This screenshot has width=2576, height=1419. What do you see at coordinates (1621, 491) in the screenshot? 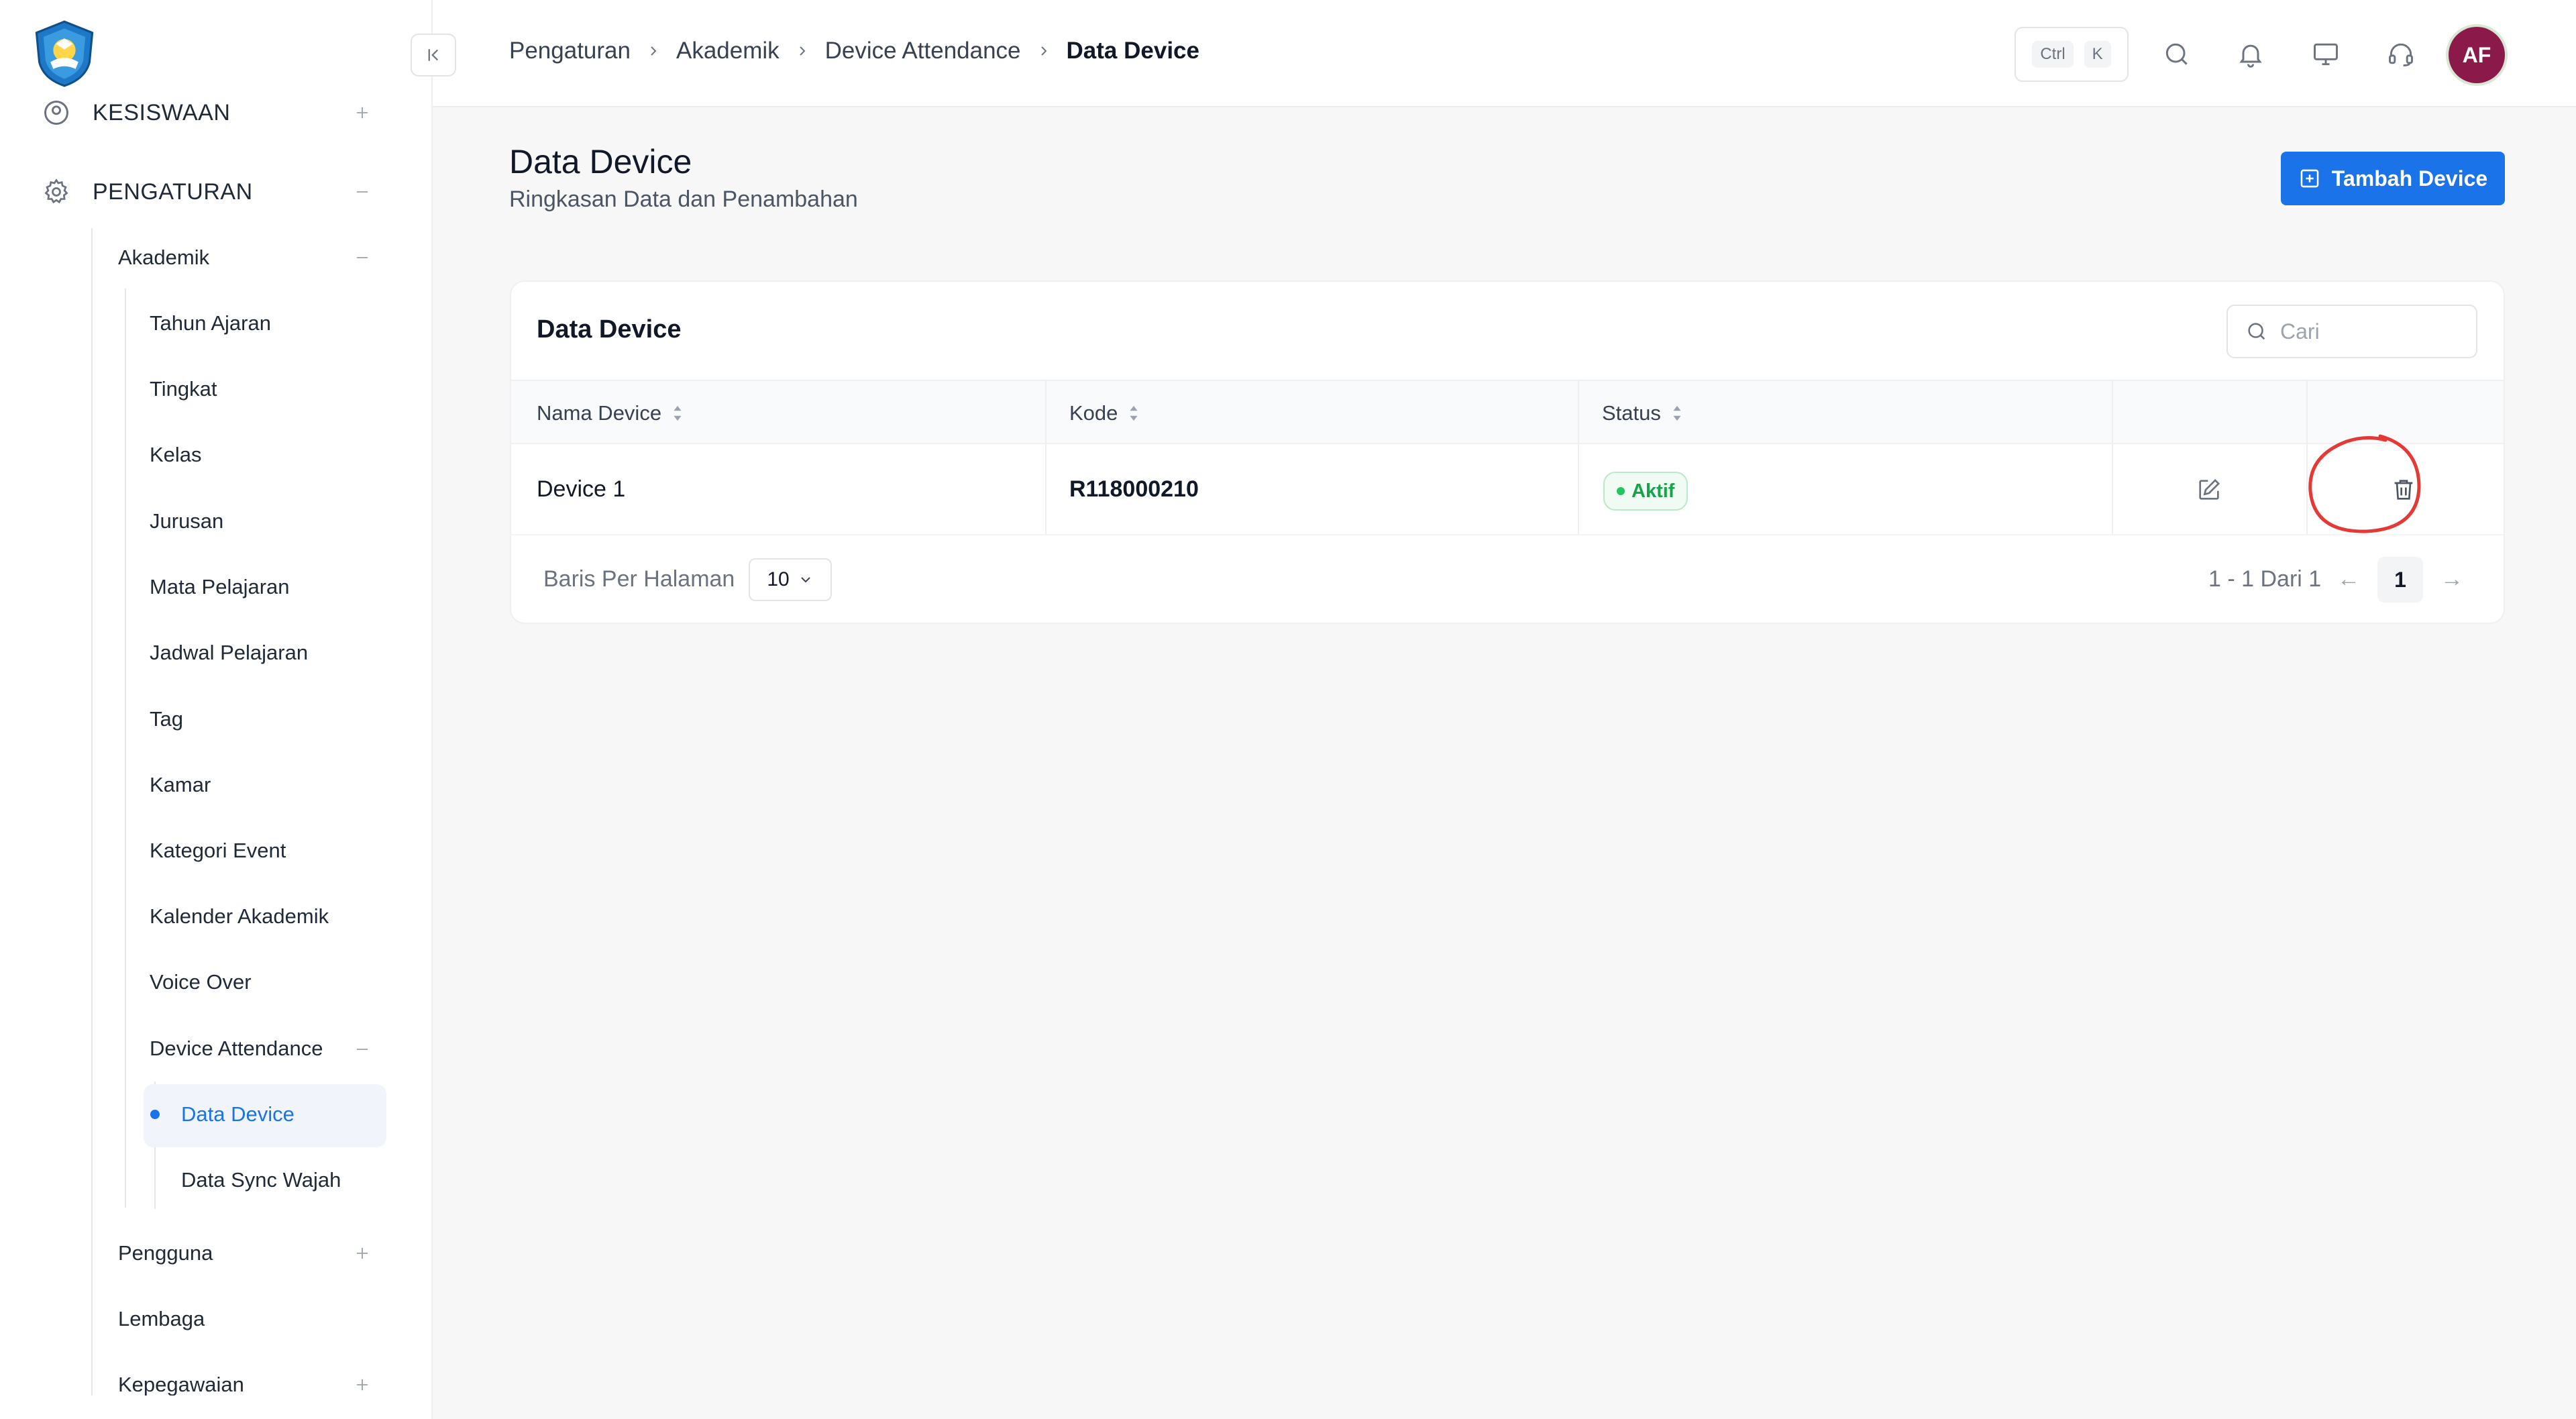
I see `status-dot-icon` at bounding box center [1621, 491].